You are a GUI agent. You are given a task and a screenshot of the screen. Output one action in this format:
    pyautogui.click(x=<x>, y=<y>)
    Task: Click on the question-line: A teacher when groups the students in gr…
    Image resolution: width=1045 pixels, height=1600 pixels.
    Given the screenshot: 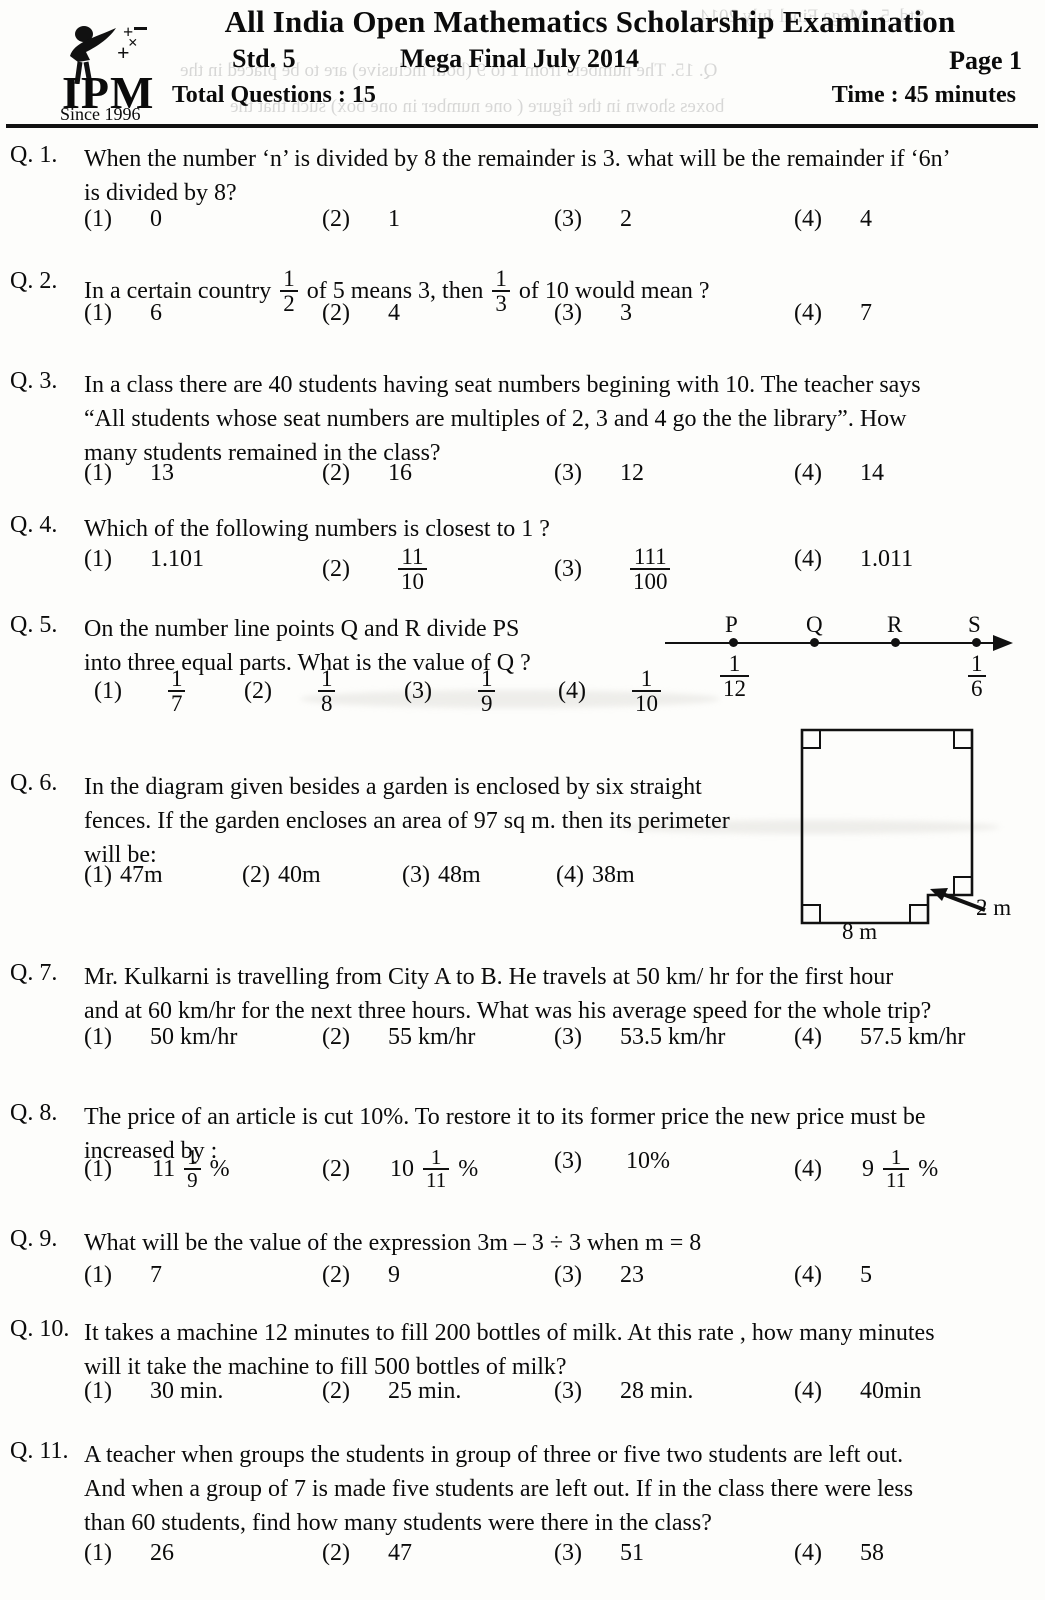 What is the action you would take?
    pyautogui.click(x=494, y=1455)
    